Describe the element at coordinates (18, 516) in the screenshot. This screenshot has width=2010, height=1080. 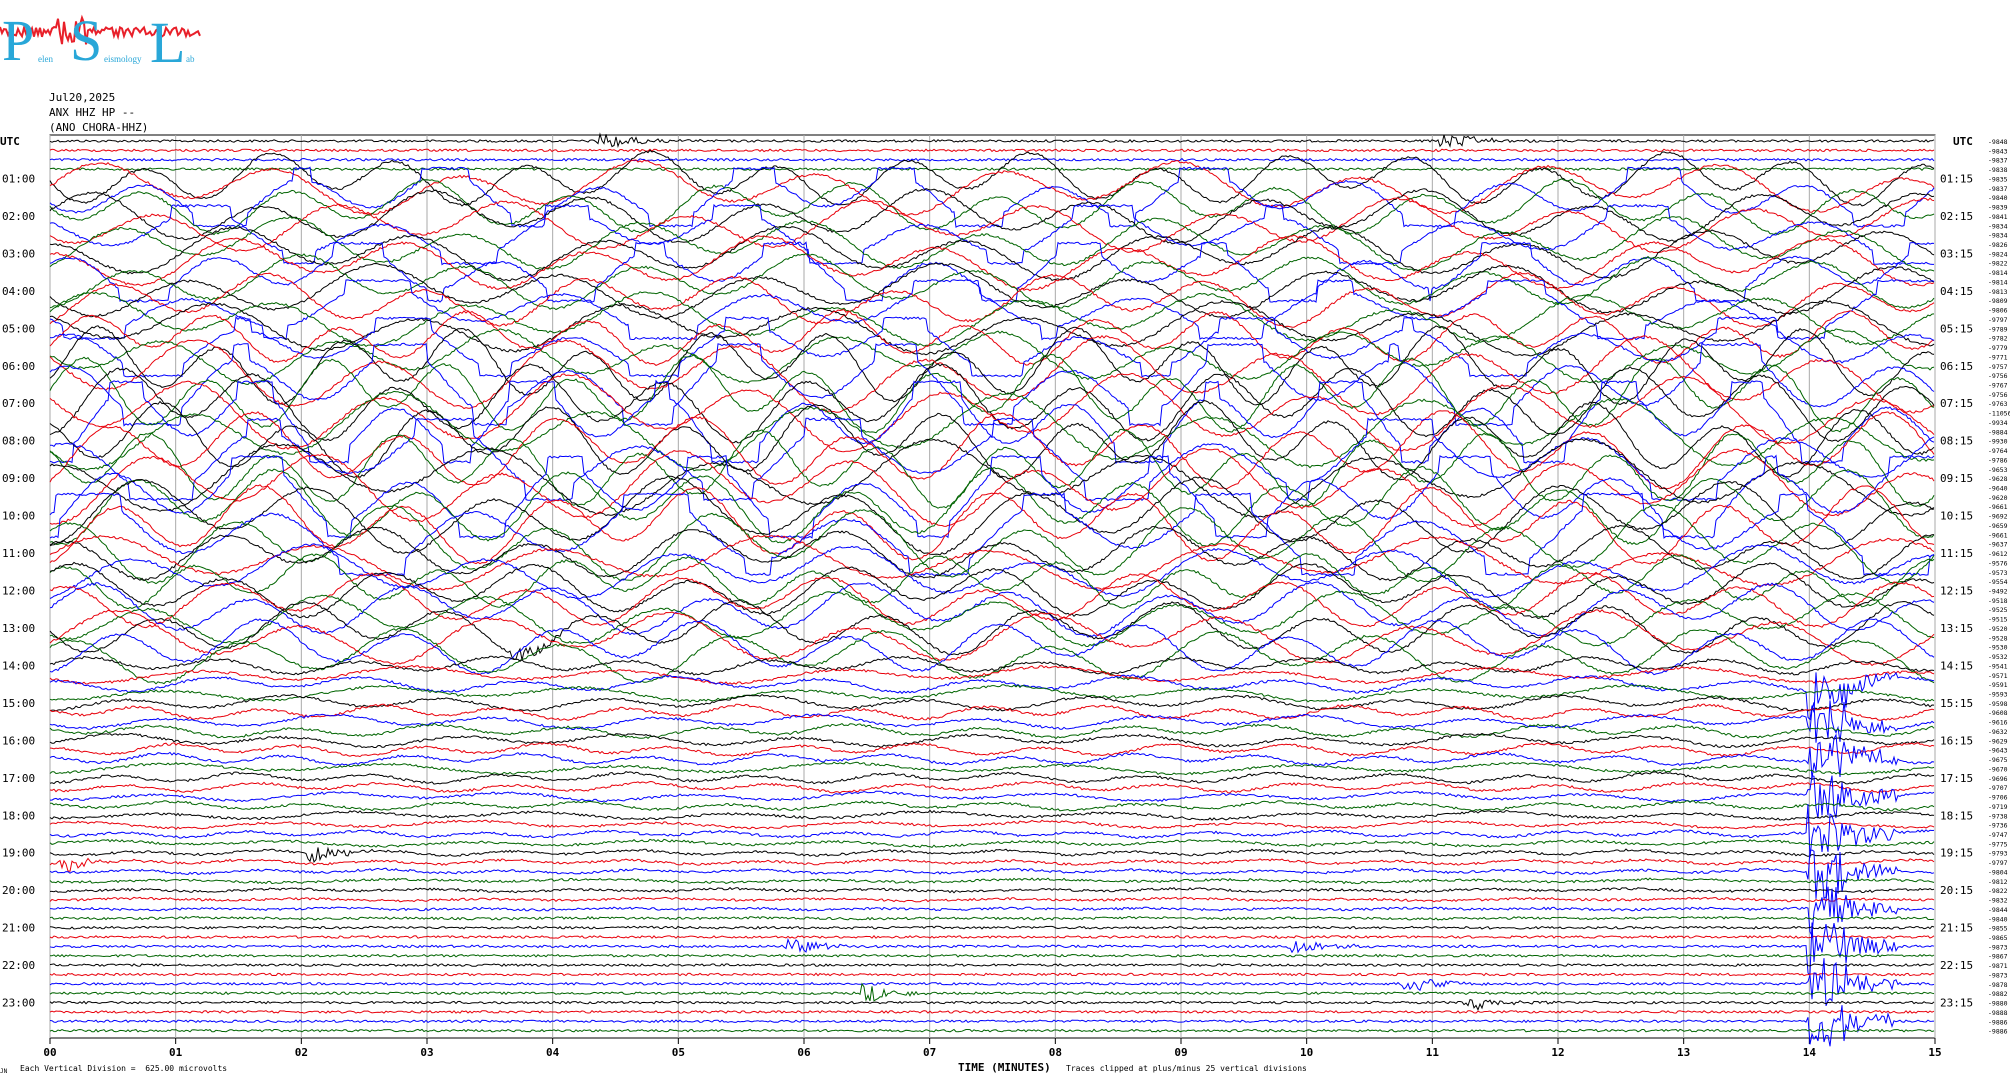
I see `hour-label-left: 10:00` at that location.